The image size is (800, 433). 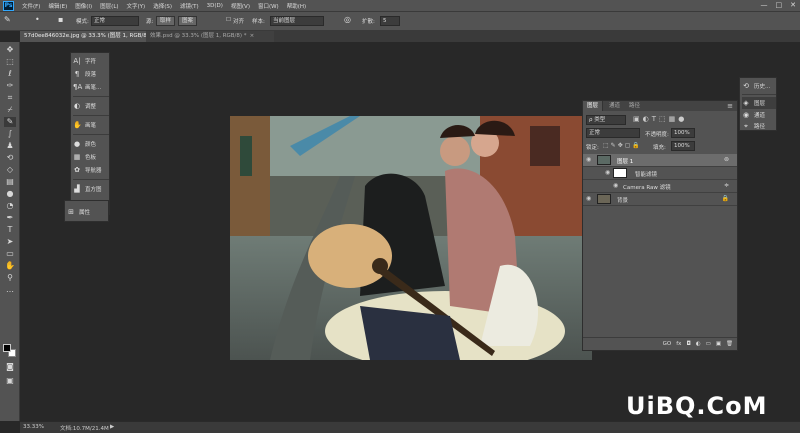 I want to click on menu-layer: 图层(L), so click(x=109, y=6).